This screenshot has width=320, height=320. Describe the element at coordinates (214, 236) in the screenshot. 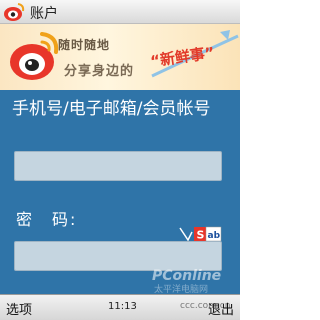

I see `ime-text: ab` at that location.